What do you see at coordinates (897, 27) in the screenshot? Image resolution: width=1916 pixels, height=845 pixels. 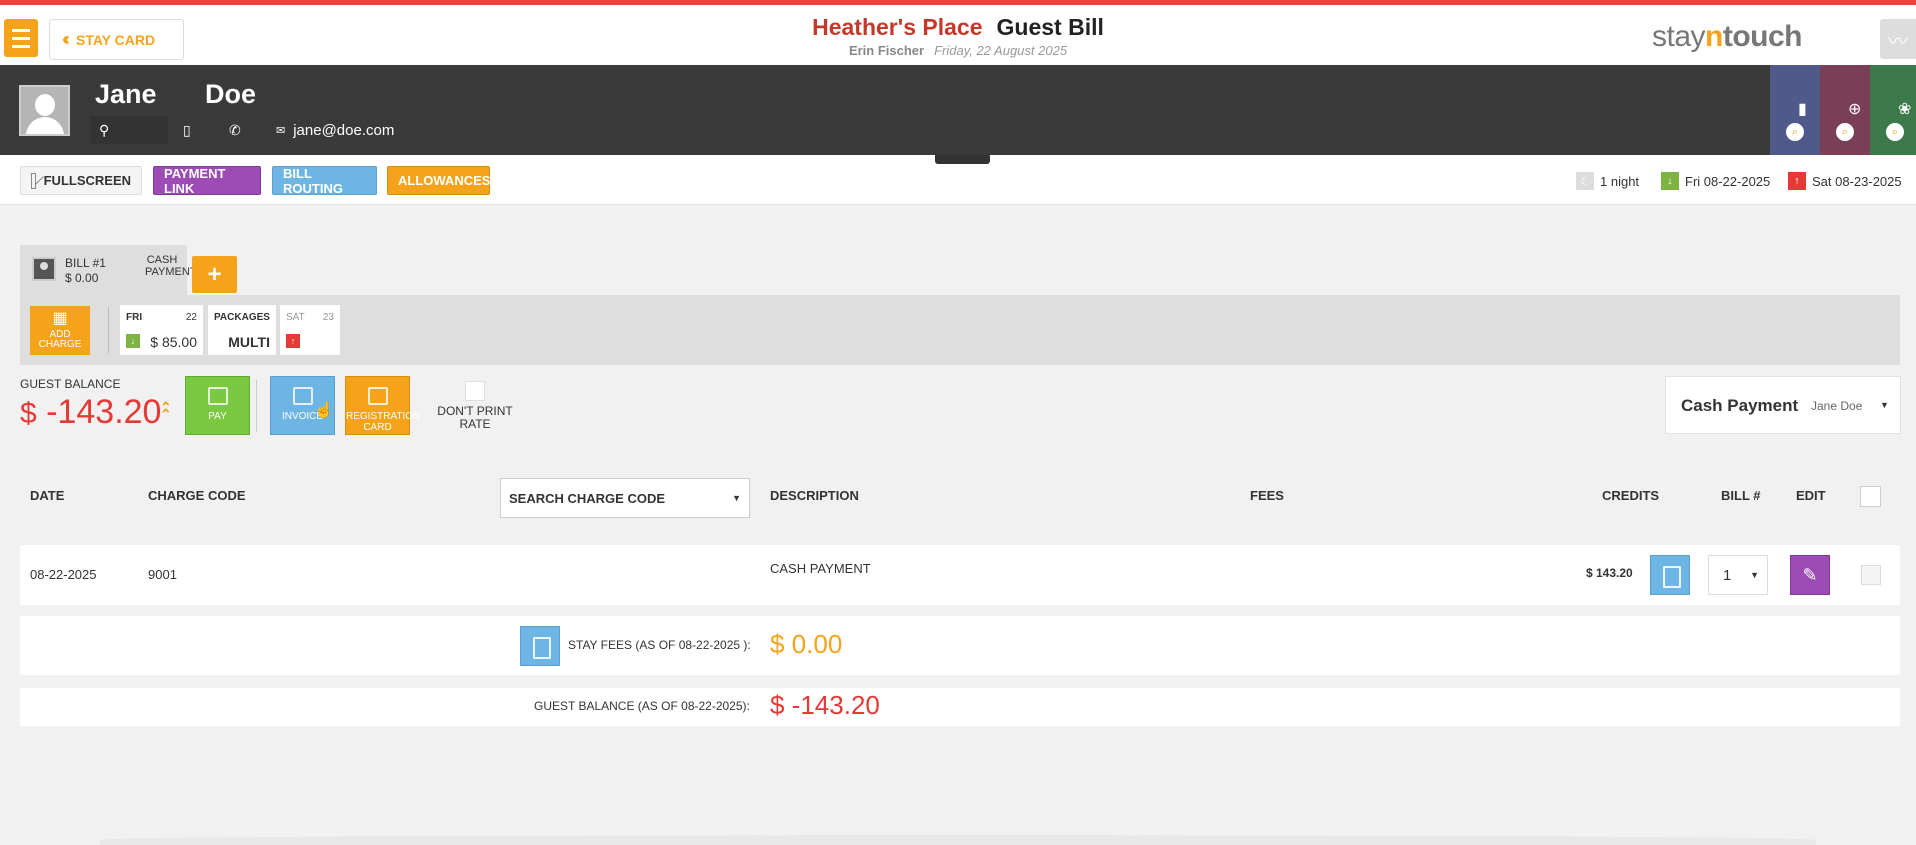 I see `hotel-name: Heather's Place` at bounding box center [897, 27].